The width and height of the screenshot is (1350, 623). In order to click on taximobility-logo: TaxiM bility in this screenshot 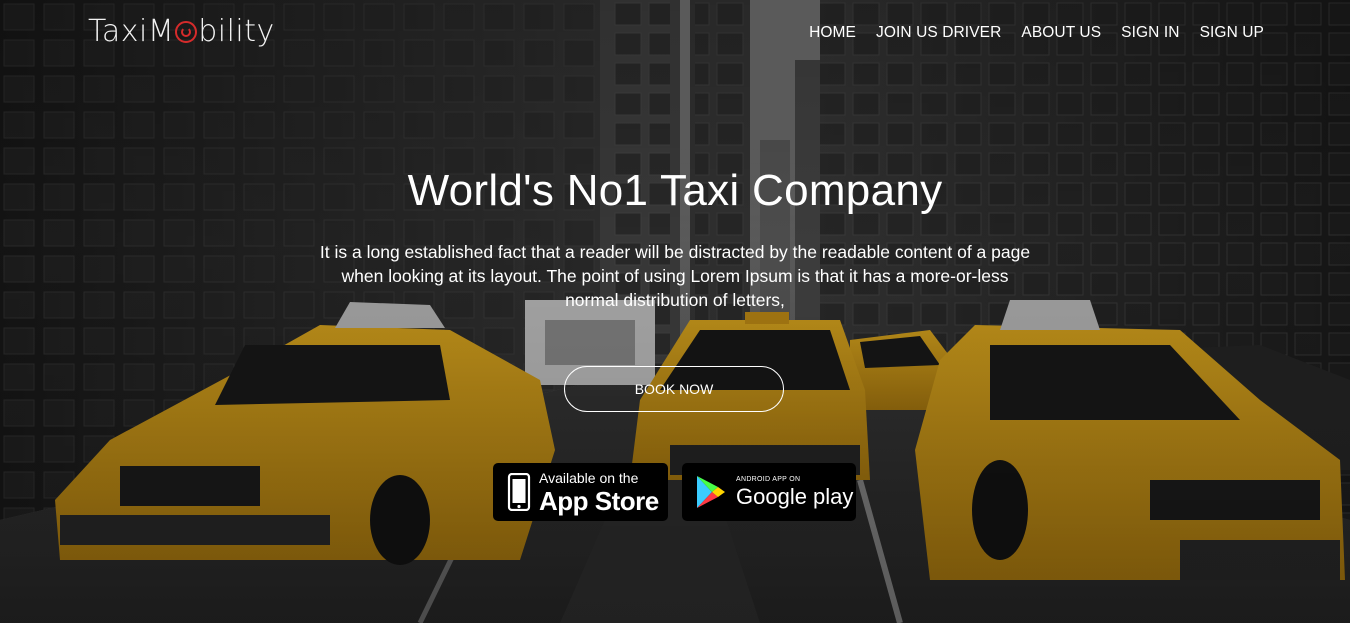, I will do `click(181, 31)`.